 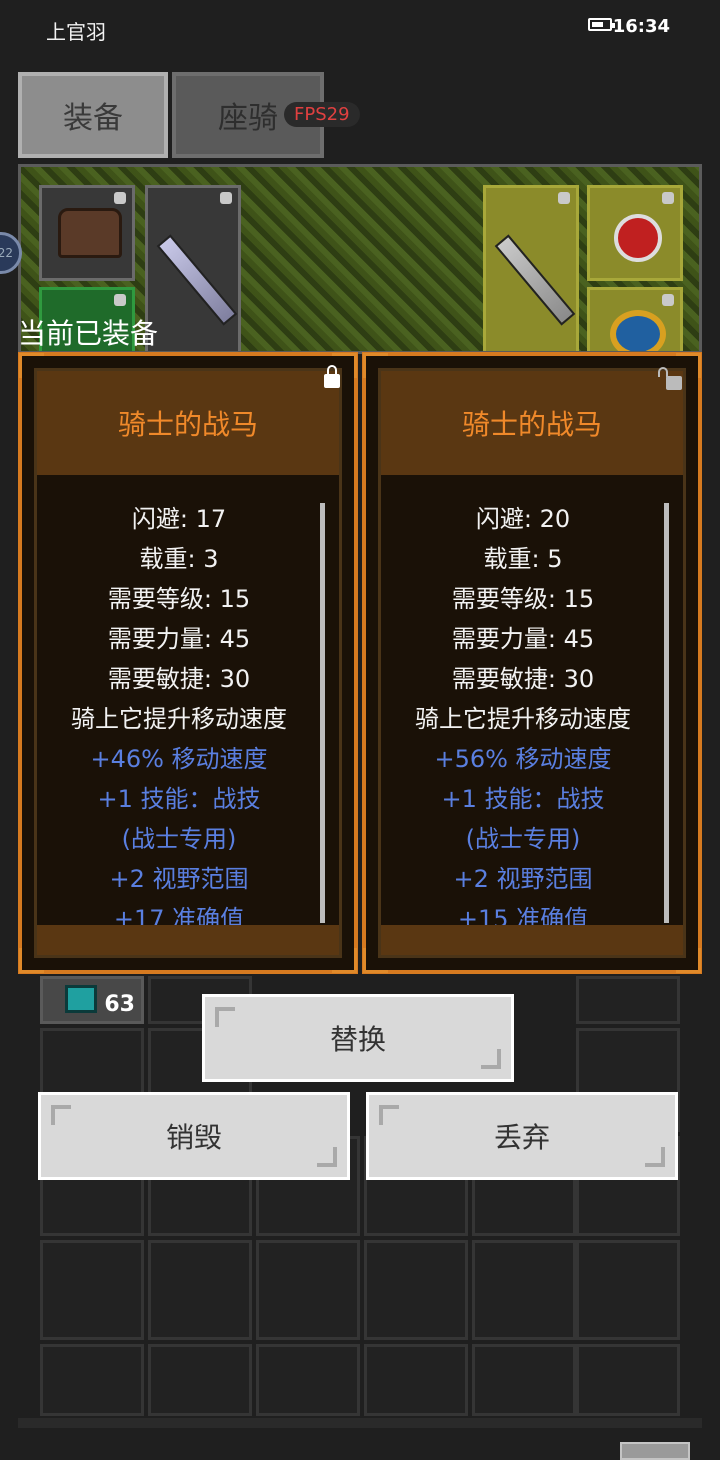 I want to click on fps-badge: FPS29, so click(x=322, y=114).